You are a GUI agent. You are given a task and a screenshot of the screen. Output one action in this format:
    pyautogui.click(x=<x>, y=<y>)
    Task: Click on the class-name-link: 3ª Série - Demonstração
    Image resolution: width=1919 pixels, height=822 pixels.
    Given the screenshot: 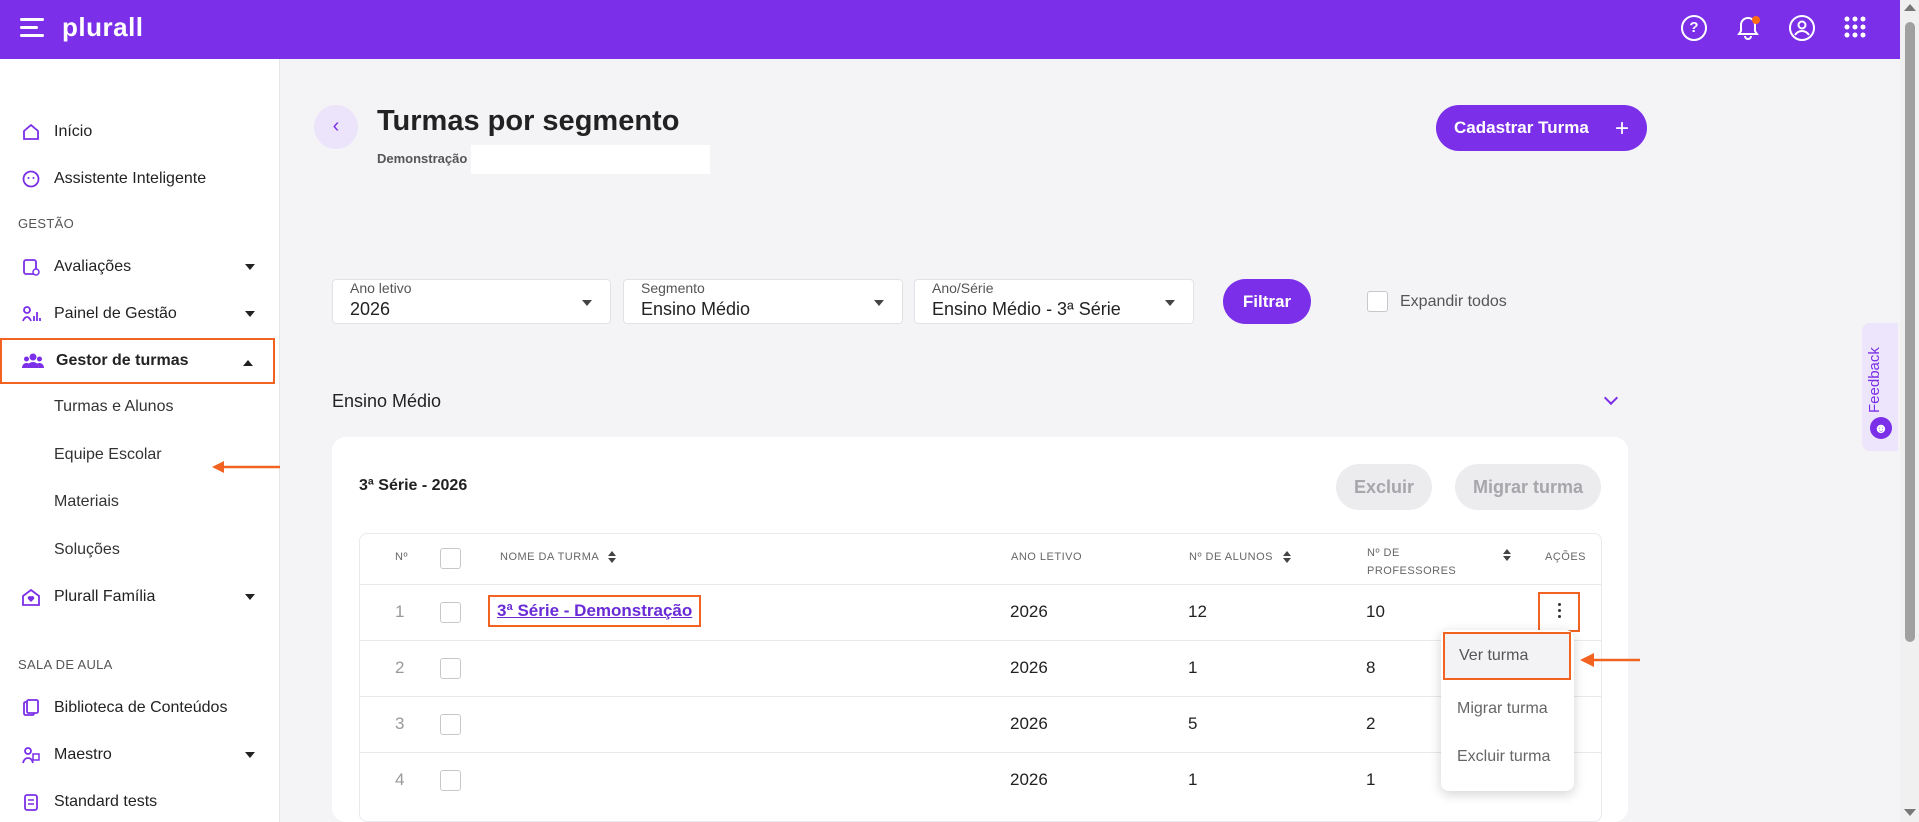 What is the action you would take?
    pyautogui.click(x=595, y=611)
    